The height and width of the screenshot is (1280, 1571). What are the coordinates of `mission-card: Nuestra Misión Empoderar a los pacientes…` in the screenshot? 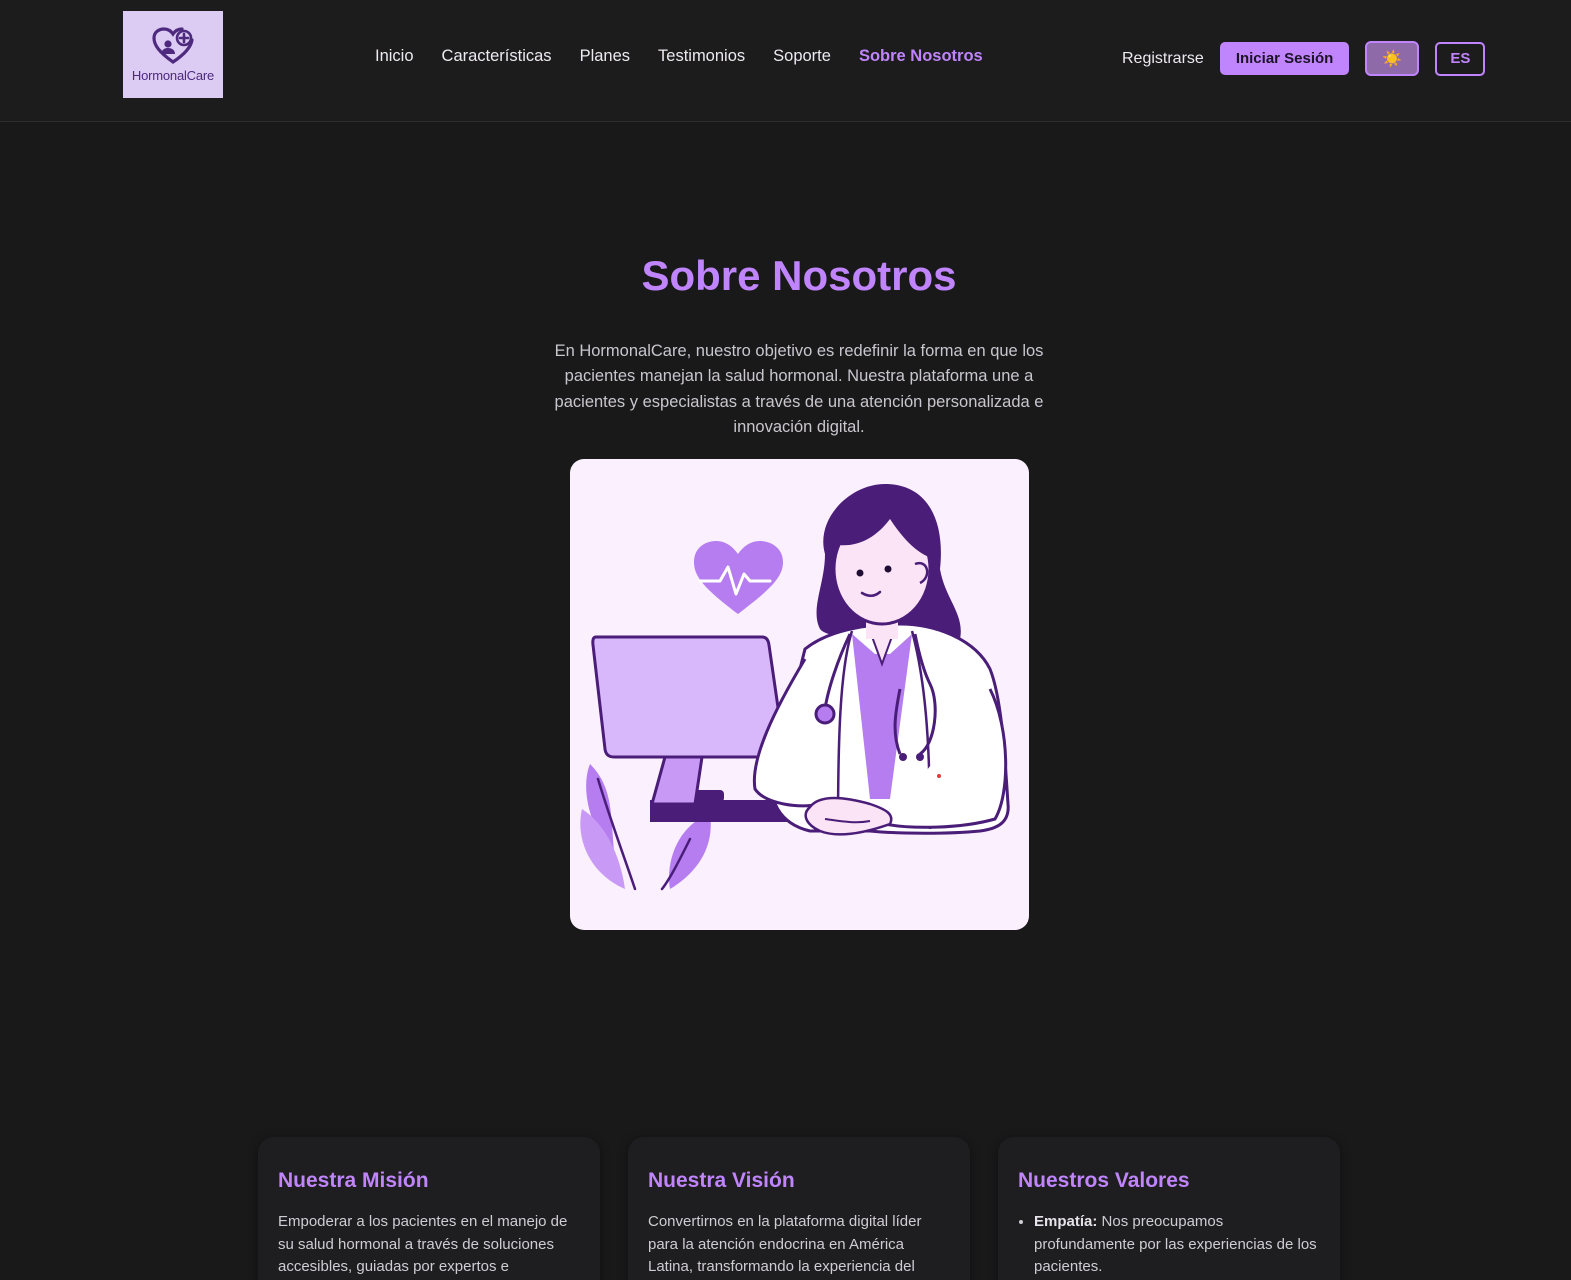 It's located at (429, 1208).